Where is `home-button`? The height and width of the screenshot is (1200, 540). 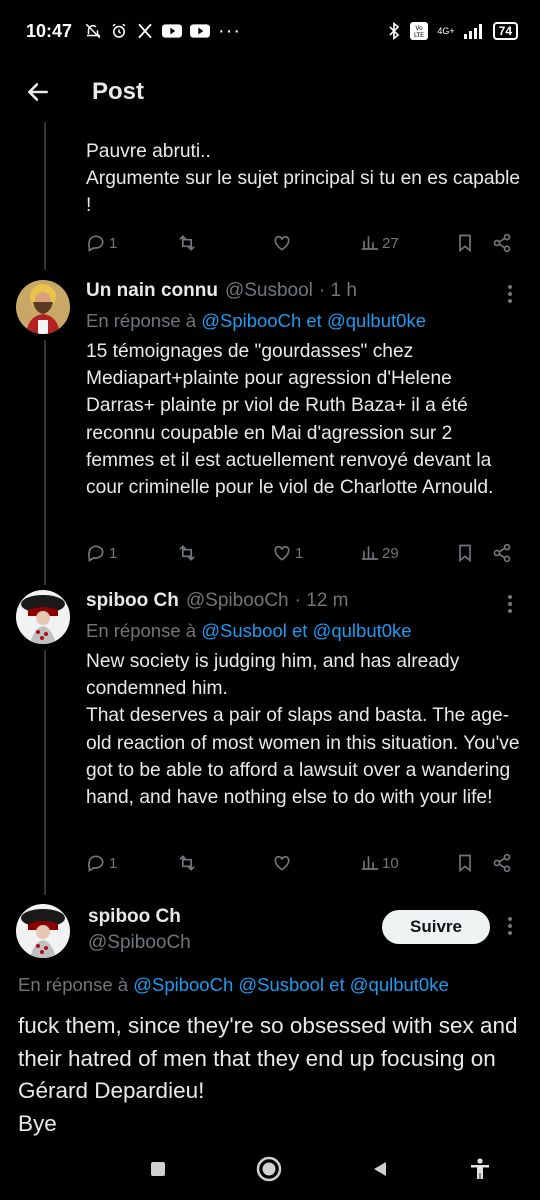
home-button is located at coordinates (269, 1169).